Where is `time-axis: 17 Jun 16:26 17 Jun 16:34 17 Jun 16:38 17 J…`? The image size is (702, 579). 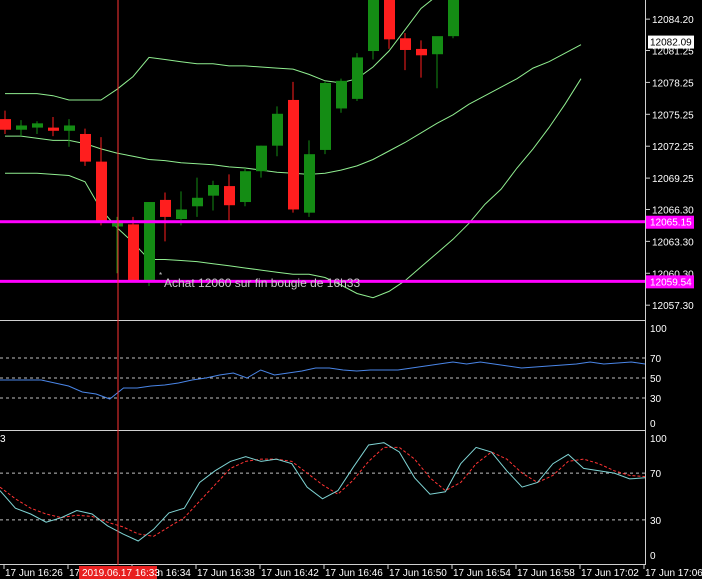
time-axis: 17 Jun 16:26 17 Jun 16:34 17 Jun 16:38 17 J… is located at coordinates (352, 572).